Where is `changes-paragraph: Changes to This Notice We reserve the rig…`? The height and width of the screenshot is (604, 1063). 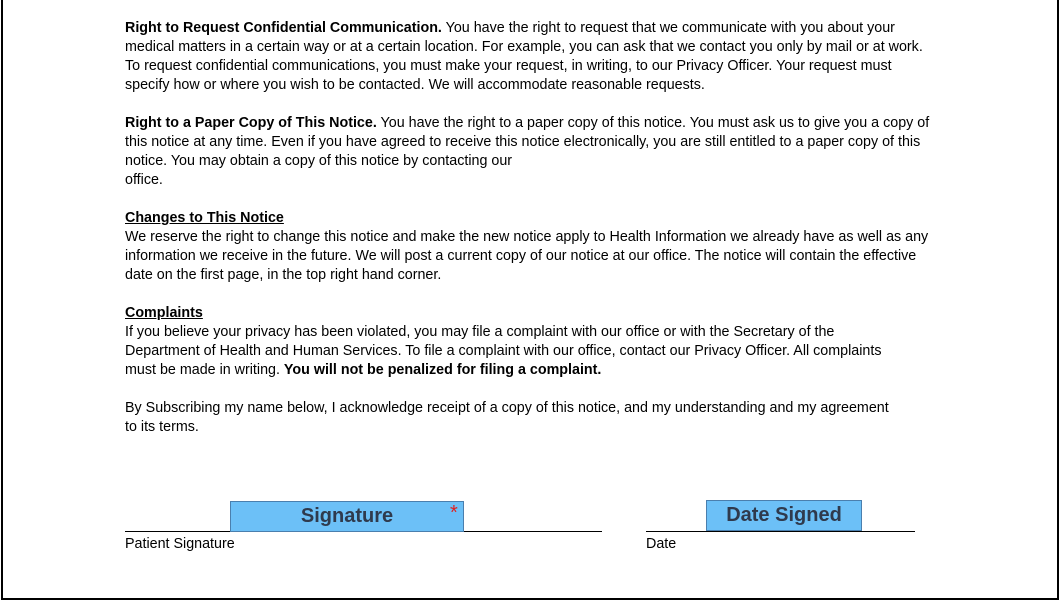
changes-paragraph: Changes to This Notice We reserve the rig… is located at coordinates (531, 247).